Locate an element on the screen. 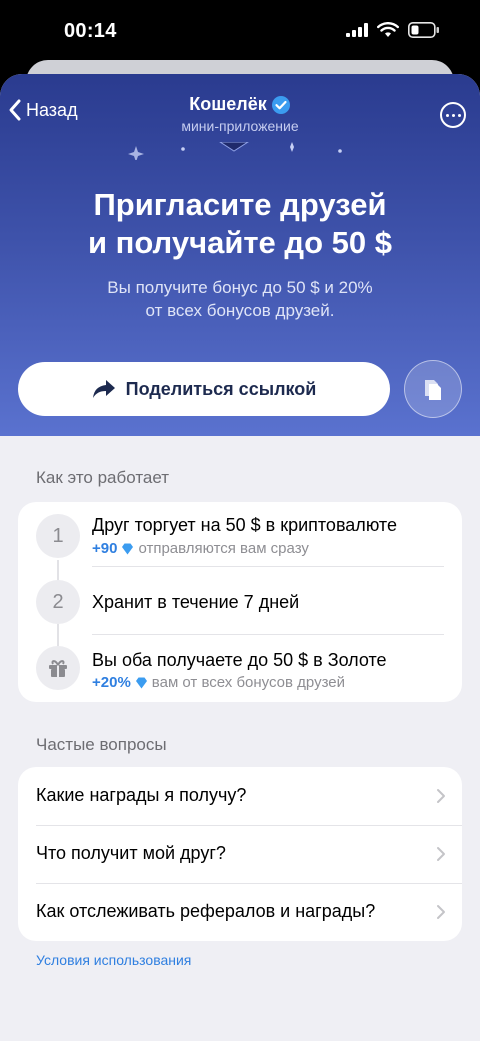 The image size is (480, 1041). more-icon is located at coordinates (447, 115).